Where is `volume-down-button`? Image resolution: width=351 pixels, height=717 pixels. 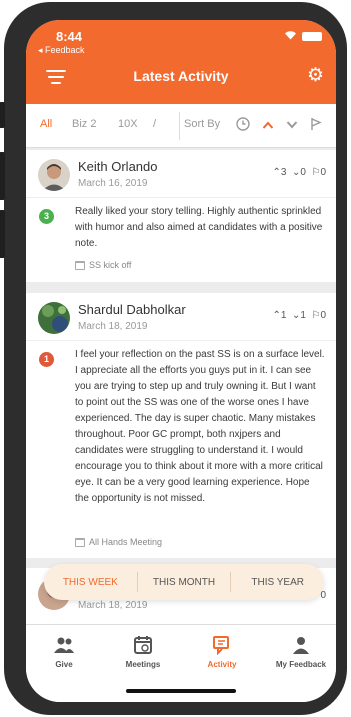
volume-down-button is located at coordinates (2, 234).